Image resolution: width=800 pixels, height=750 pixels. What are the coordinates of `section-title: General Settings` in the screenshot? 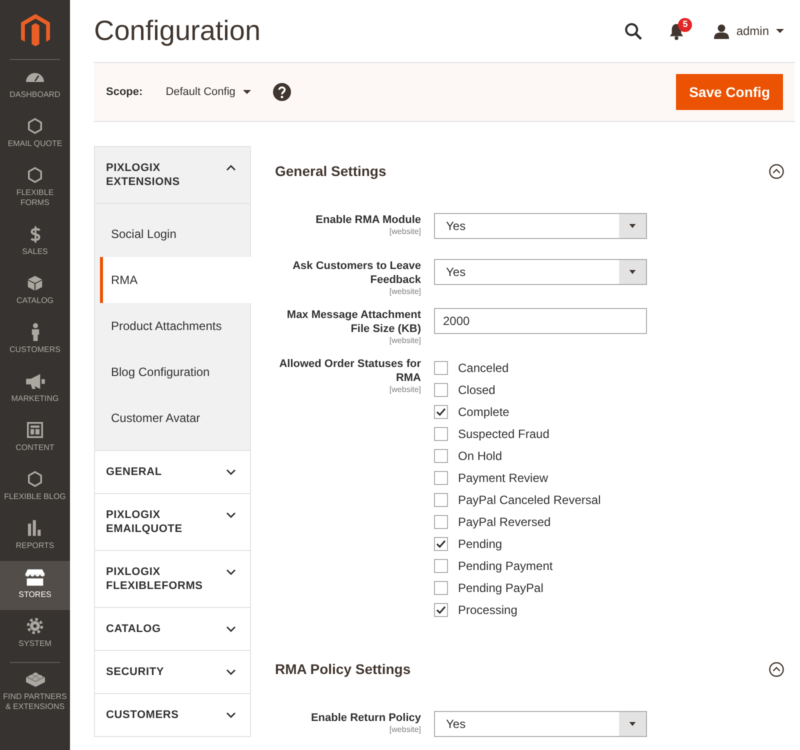 It's located at (330, 171).